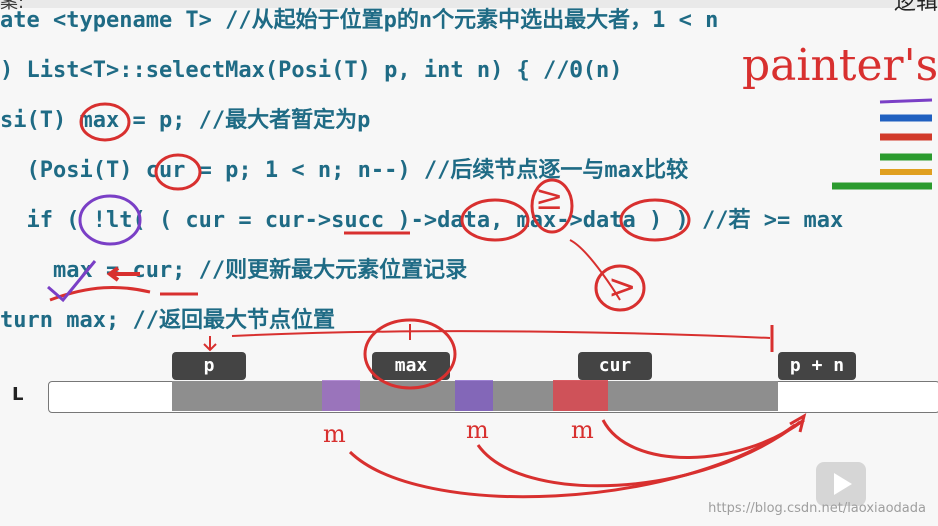 The image size is (938, 526). What do you see at coordinates (840, 65) in the screenshot?
I see `painter-label: painter's` at bounding box center [840, 65].